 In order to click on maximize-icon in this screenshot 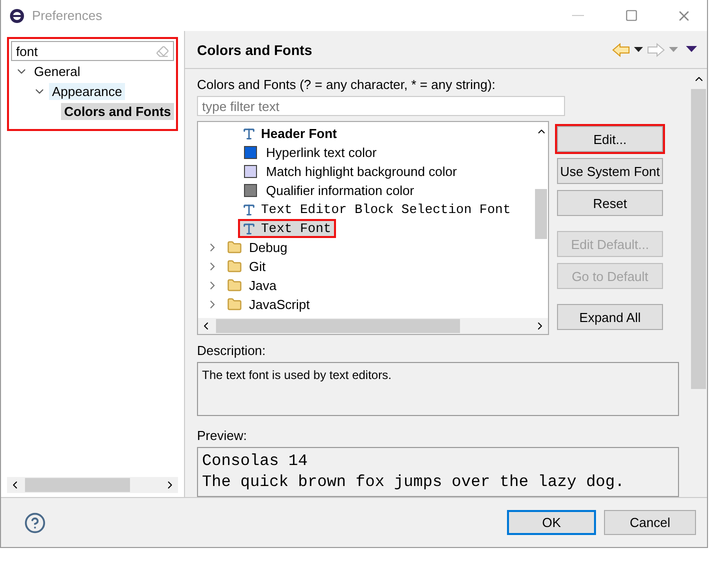, I will do `click(631, 15)`.